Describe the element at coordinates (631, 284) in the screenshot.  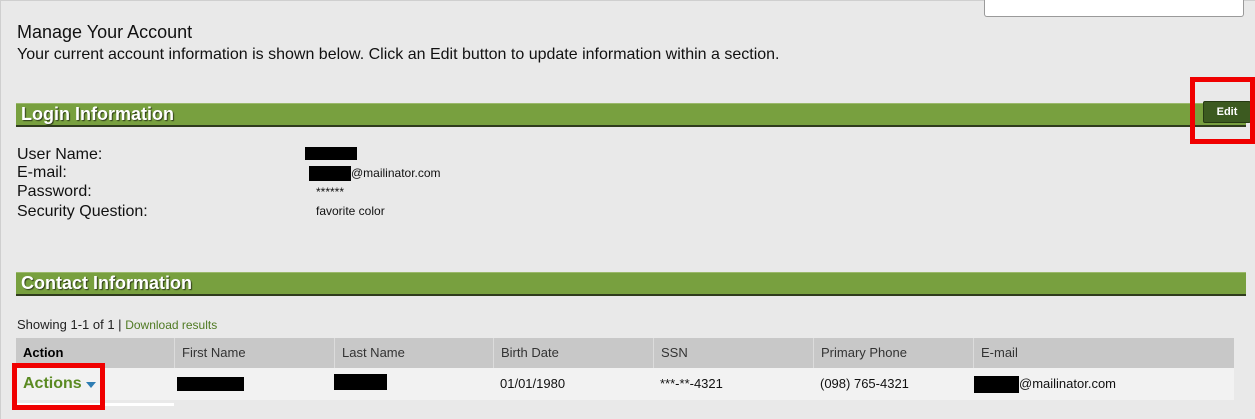
I see `contact-section-header: Contact Information` at that location.